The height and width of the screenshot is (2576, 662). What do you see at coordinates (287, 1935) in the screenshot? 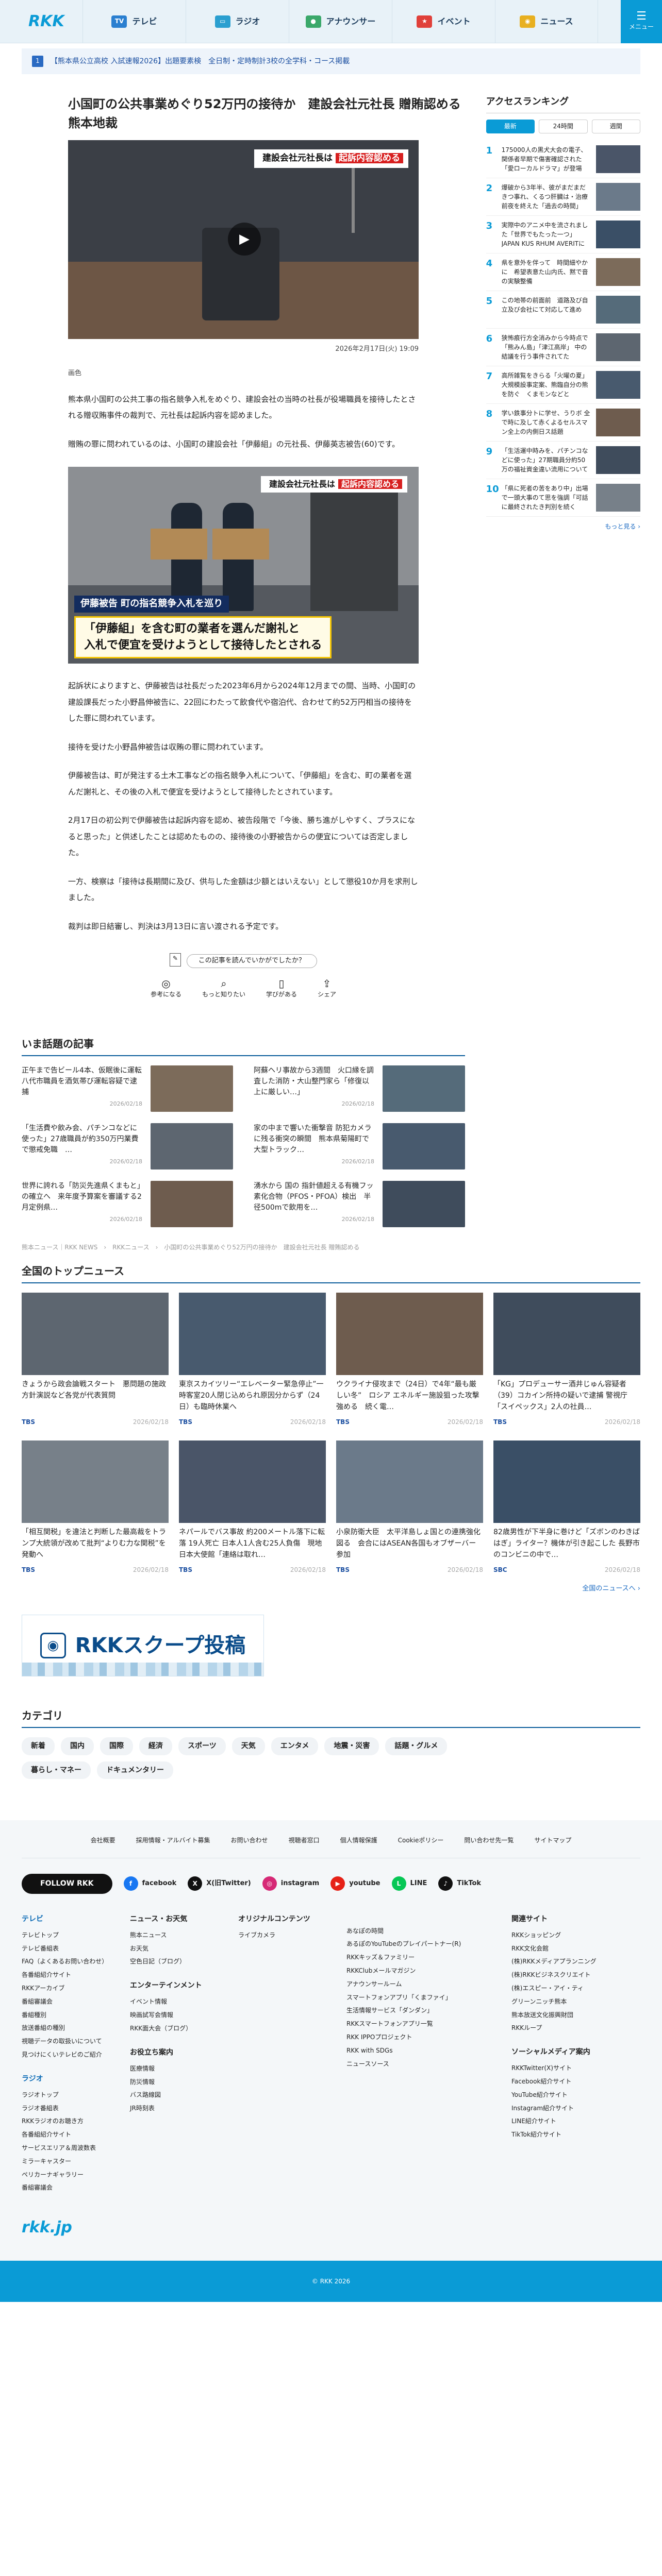
I see `footer-col-link: ライブカメラ` at bounding box center [287, 1935].